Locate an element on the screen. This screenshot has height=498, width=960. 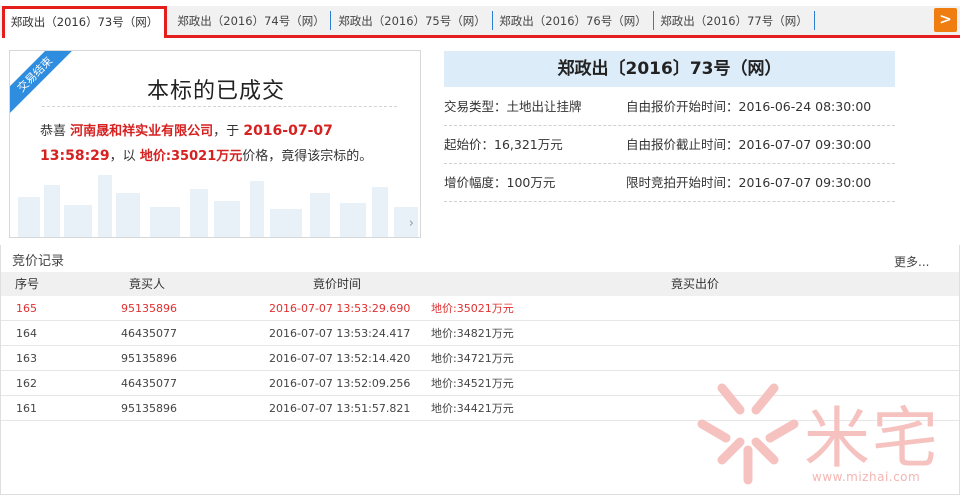
winner-company: 河南晟和祥实业有限公司 is located at coordinates (142, 131).